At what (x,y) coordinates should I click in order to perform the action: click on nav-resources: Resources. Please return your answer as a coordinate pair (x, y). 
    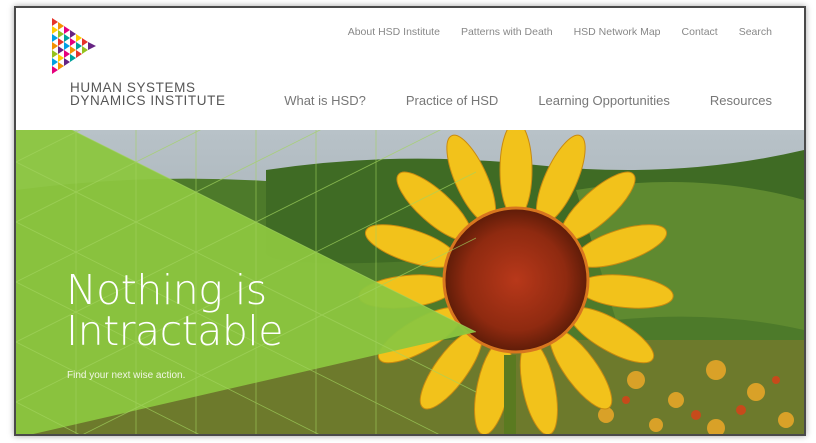
    Looking at the image, I should click on (741, 100).